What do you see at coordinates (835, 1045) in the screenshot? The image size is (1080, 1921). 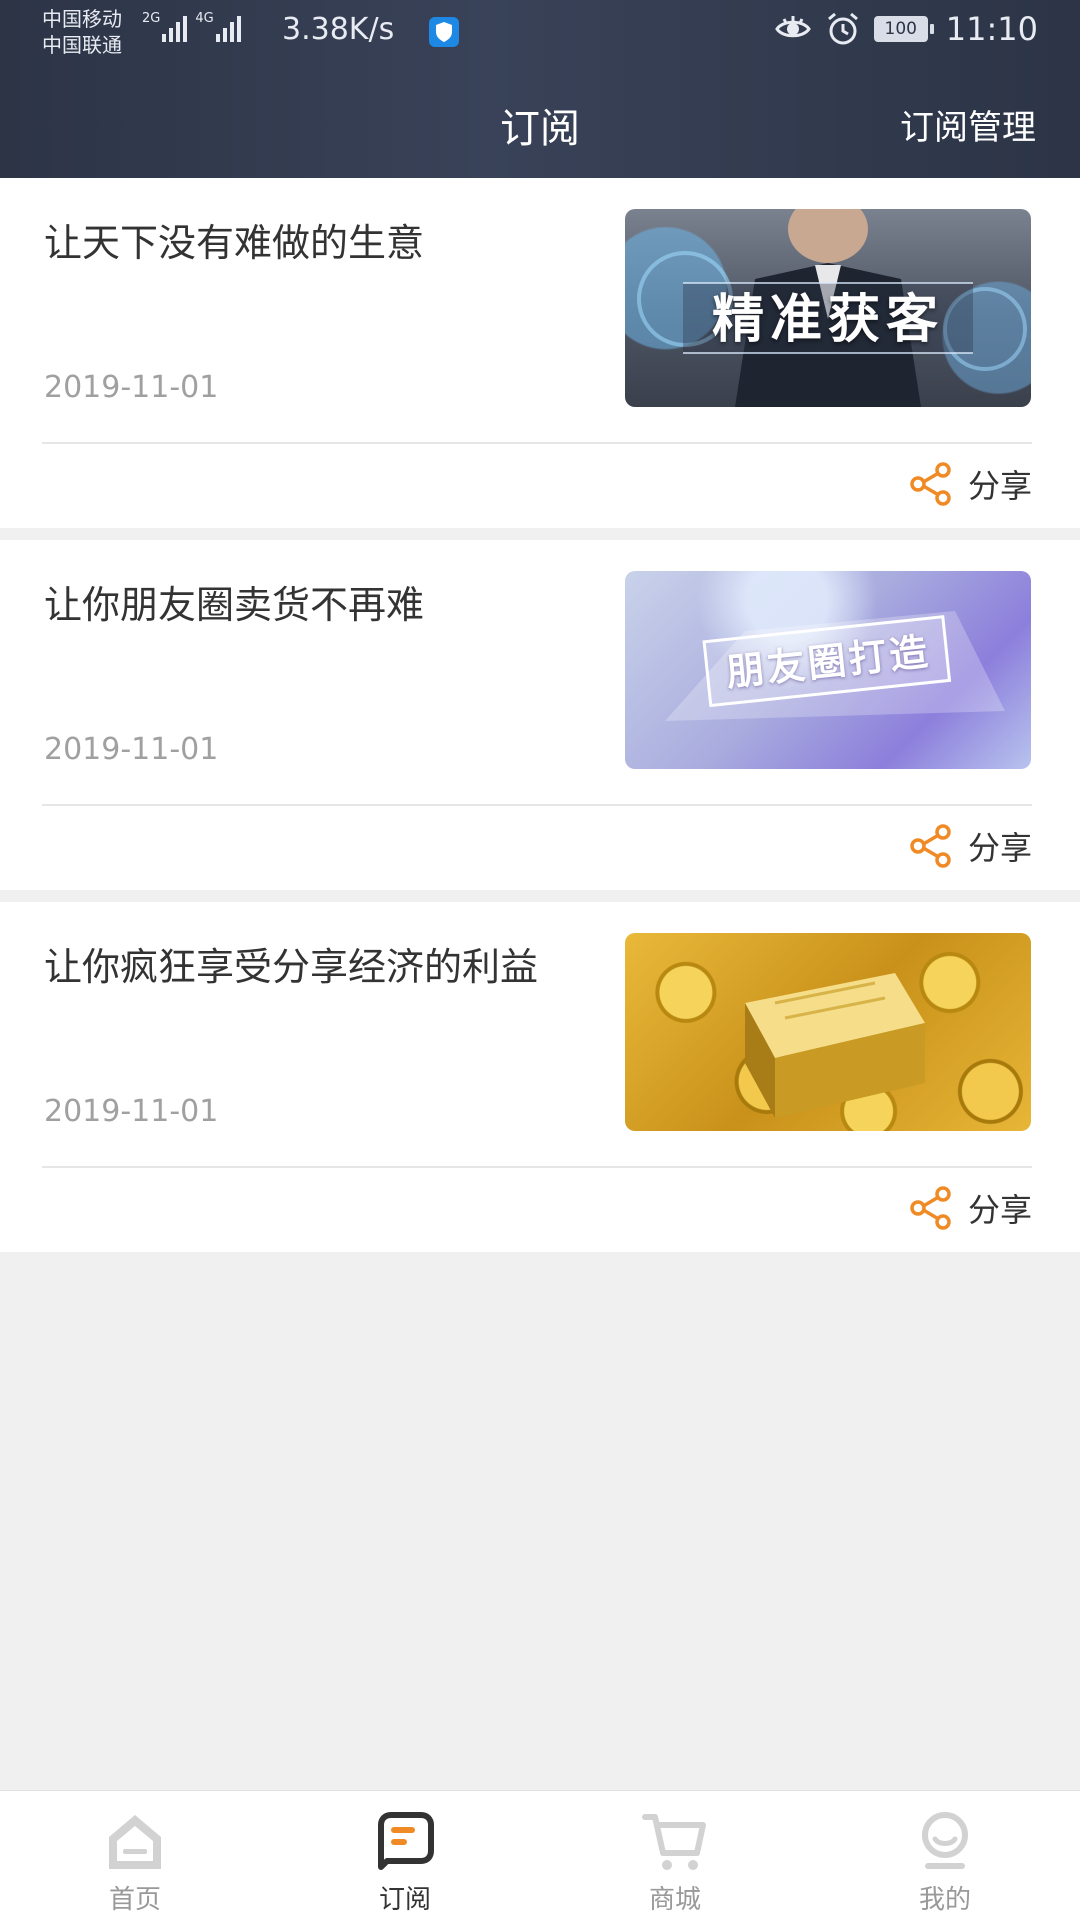 I see `gold-bar-image` at bounding box center [835, 1045].